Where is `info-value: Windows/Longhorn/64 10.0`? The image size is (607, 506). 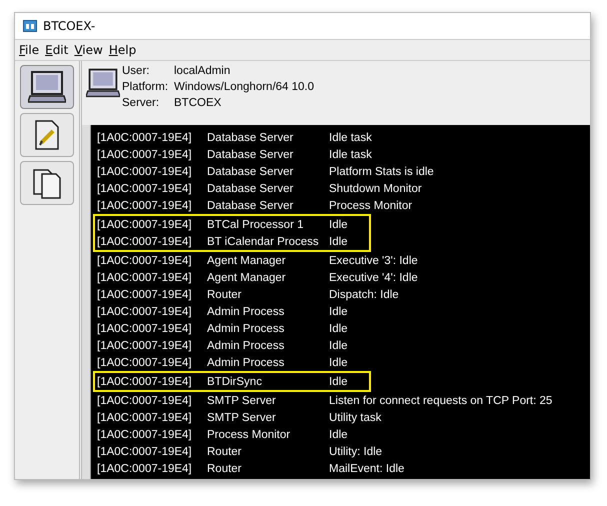
info-value: Windows/Longhorn/64 10.0 is located at coordinates (244, 88).